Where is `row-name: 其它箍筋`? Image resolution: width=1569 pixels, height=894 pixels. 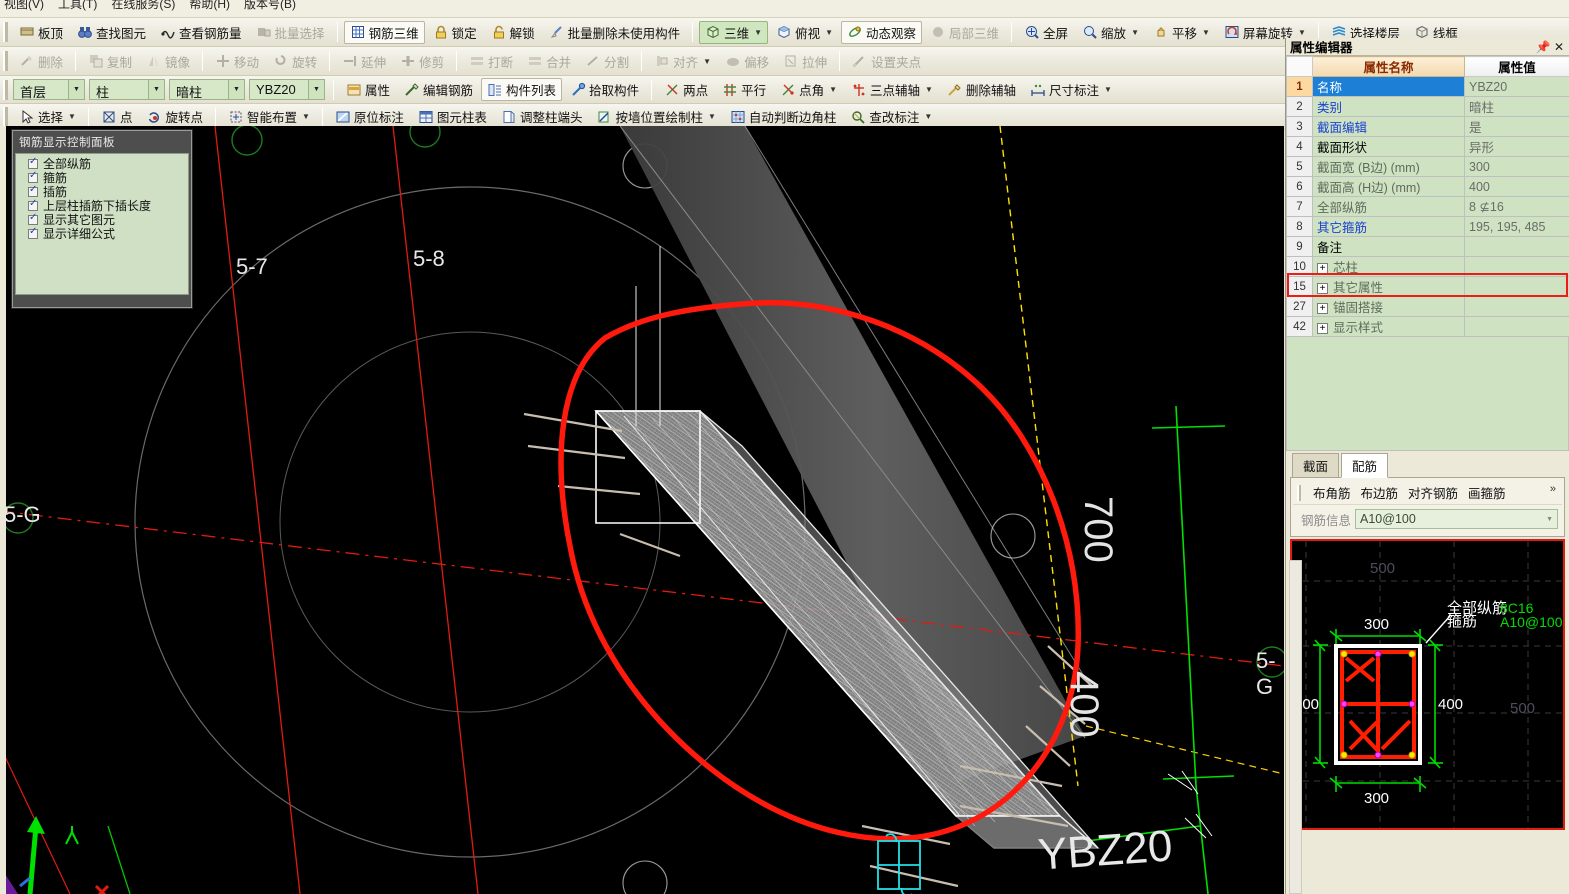 row-name: 其它箍筋 is located at coordinates (1388, 226).